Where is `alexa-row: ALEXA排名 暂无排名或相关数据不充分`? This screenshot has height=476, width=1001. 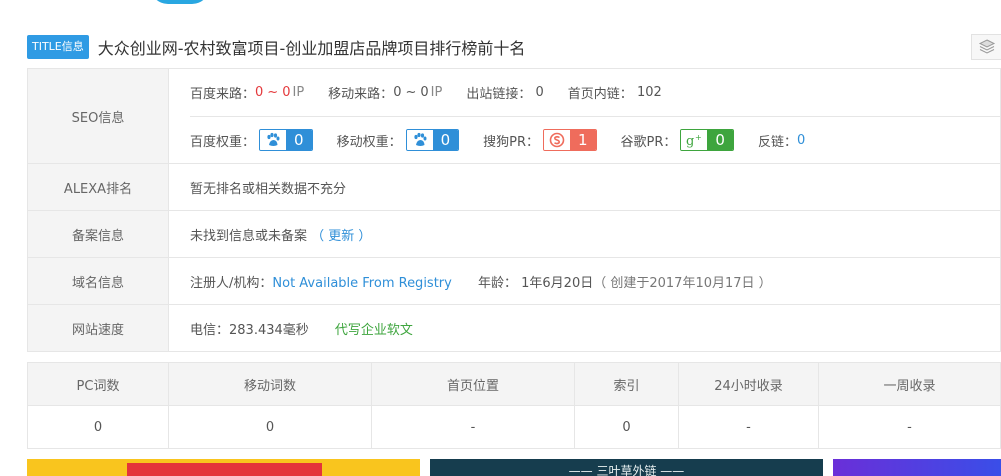 alexa-row: ALEXA排名 暂无排名或相关数据不充分 is located at coordinates (514, 187).